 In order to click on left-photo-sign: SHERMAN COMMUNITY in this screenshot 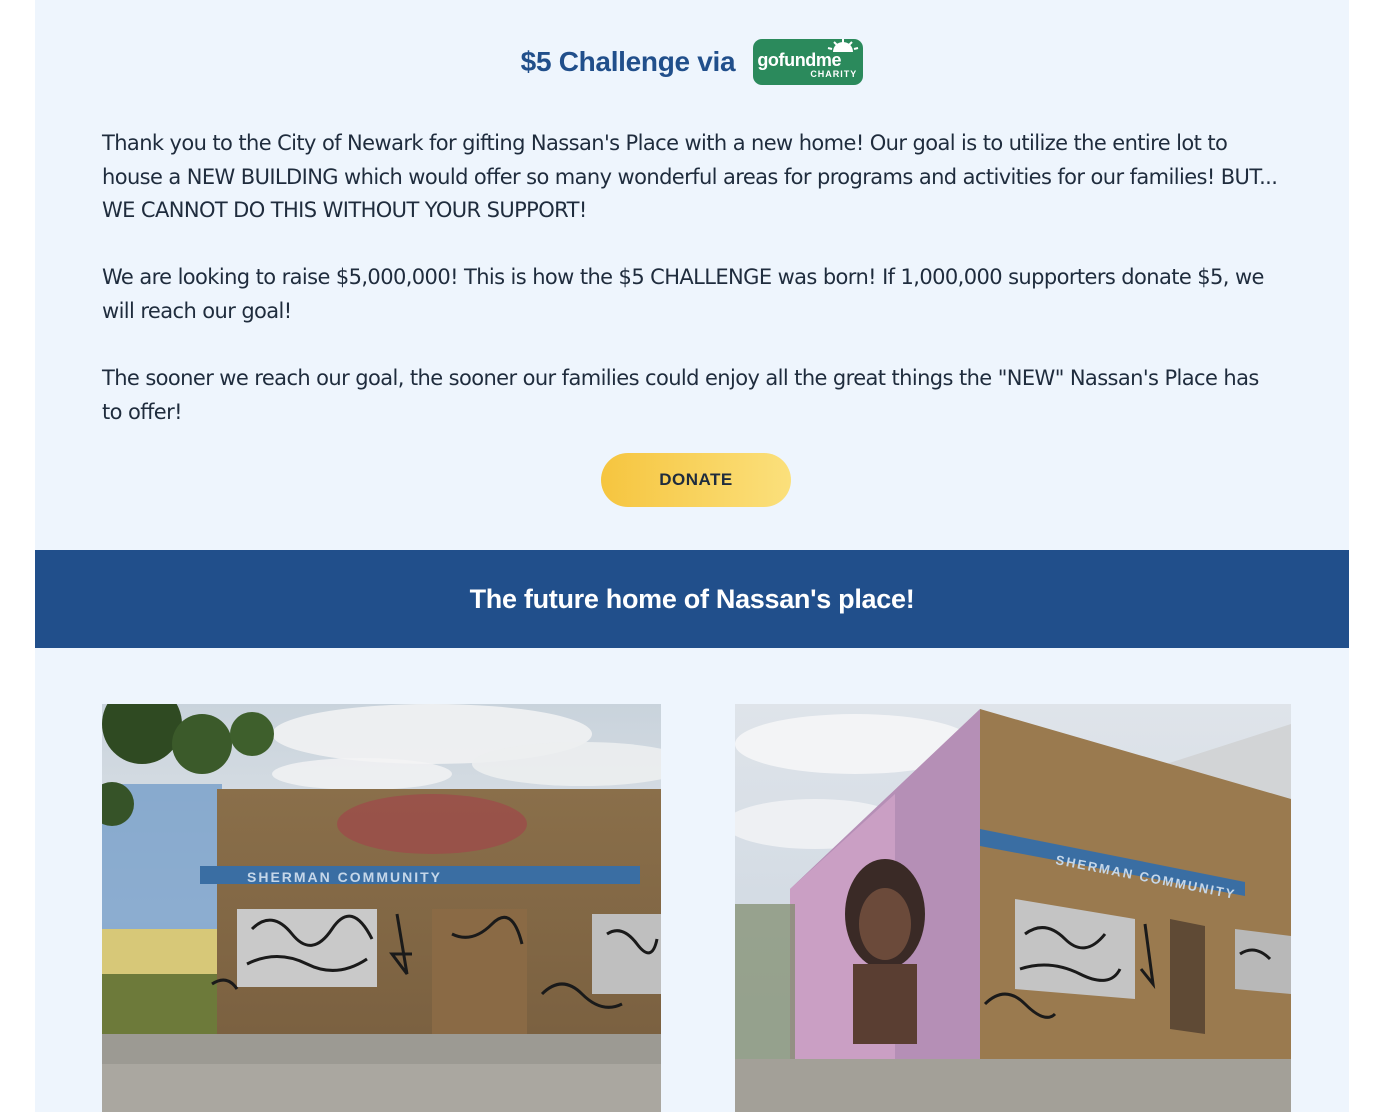, I will do `click(344, 877)`.